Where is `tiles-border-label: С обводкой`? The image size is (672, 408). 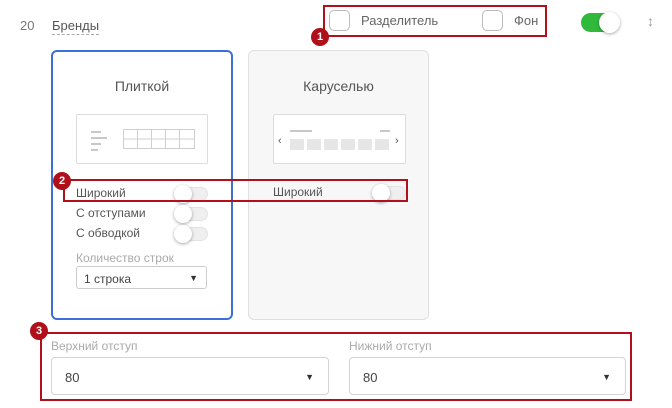
tiles-border-label: С обводкой is located at coordinates (108, 233).